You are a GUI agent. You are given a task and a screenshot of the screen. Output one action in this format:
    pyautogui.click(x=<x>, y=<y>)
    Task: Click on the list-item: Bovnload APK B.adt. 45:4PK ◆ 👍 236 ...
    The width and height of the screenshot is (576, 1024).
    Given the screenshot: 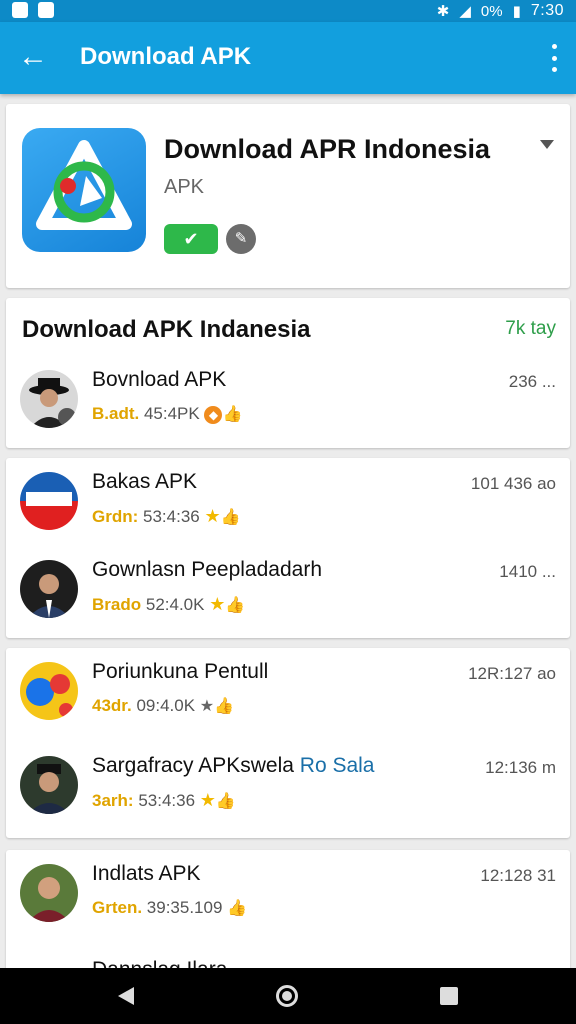 What is the action you would take?
    pyautogui.click(x=288, y=402)
    